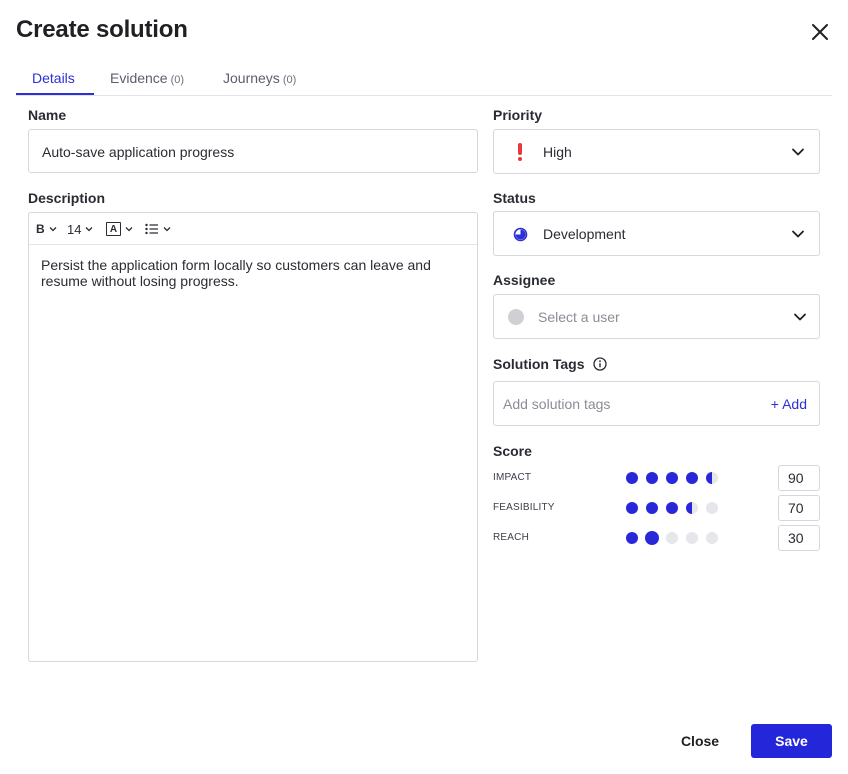 The image size is (848, 774). Describe the element at coordinates (74, 229) in the screenshot. I see `font-size-value: 14` at that location.